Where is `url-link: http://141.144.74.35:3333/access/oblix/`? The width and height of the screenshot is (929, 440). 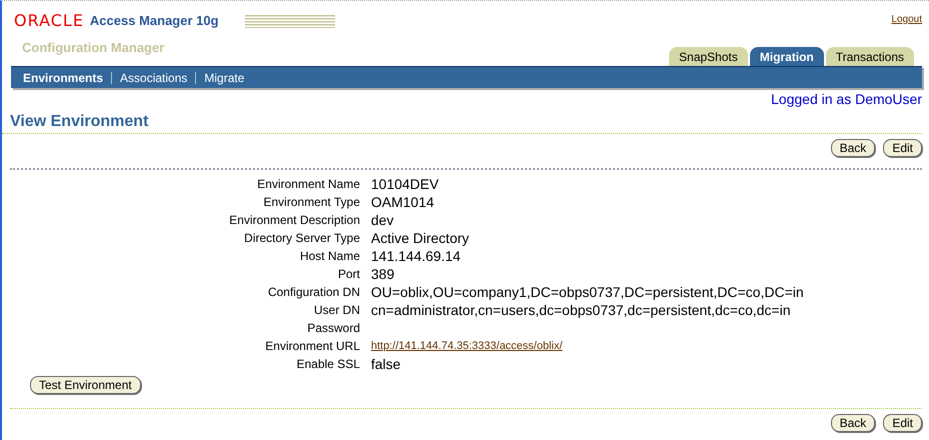
url-link: http://141.144.74.35:3333/access/oblix/ is located at coordinates (466, 346).